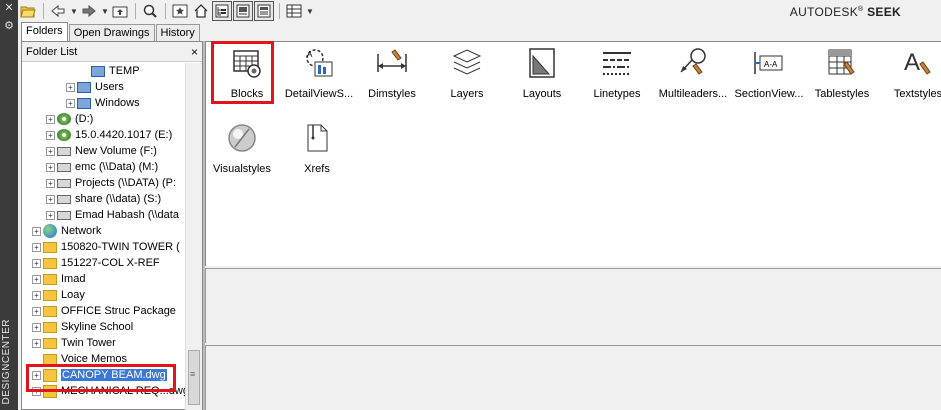 This screenshot has height=410, width=941. Describe the element at coordinates (103, 327) in the screenshot. I see `tree-item: + Skyline School` at that location.